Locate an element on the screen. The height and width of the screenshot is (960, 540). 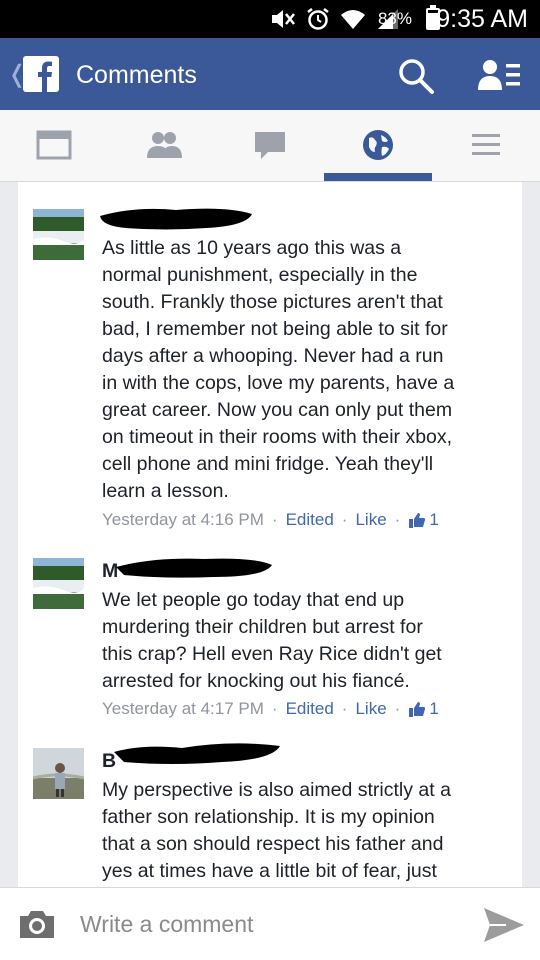
tab-bar is located at coordinates (270, 146).